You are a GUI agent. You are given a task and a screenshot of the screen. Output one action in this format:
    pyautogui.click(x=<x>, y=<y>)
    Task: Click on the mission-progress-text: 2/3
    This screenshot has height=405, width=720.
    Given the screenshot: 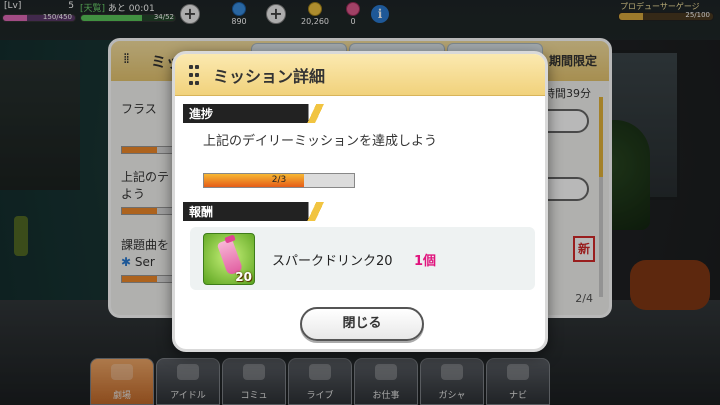 What is the action you would take?
    pyautogui.click(x=279, y=180)
    